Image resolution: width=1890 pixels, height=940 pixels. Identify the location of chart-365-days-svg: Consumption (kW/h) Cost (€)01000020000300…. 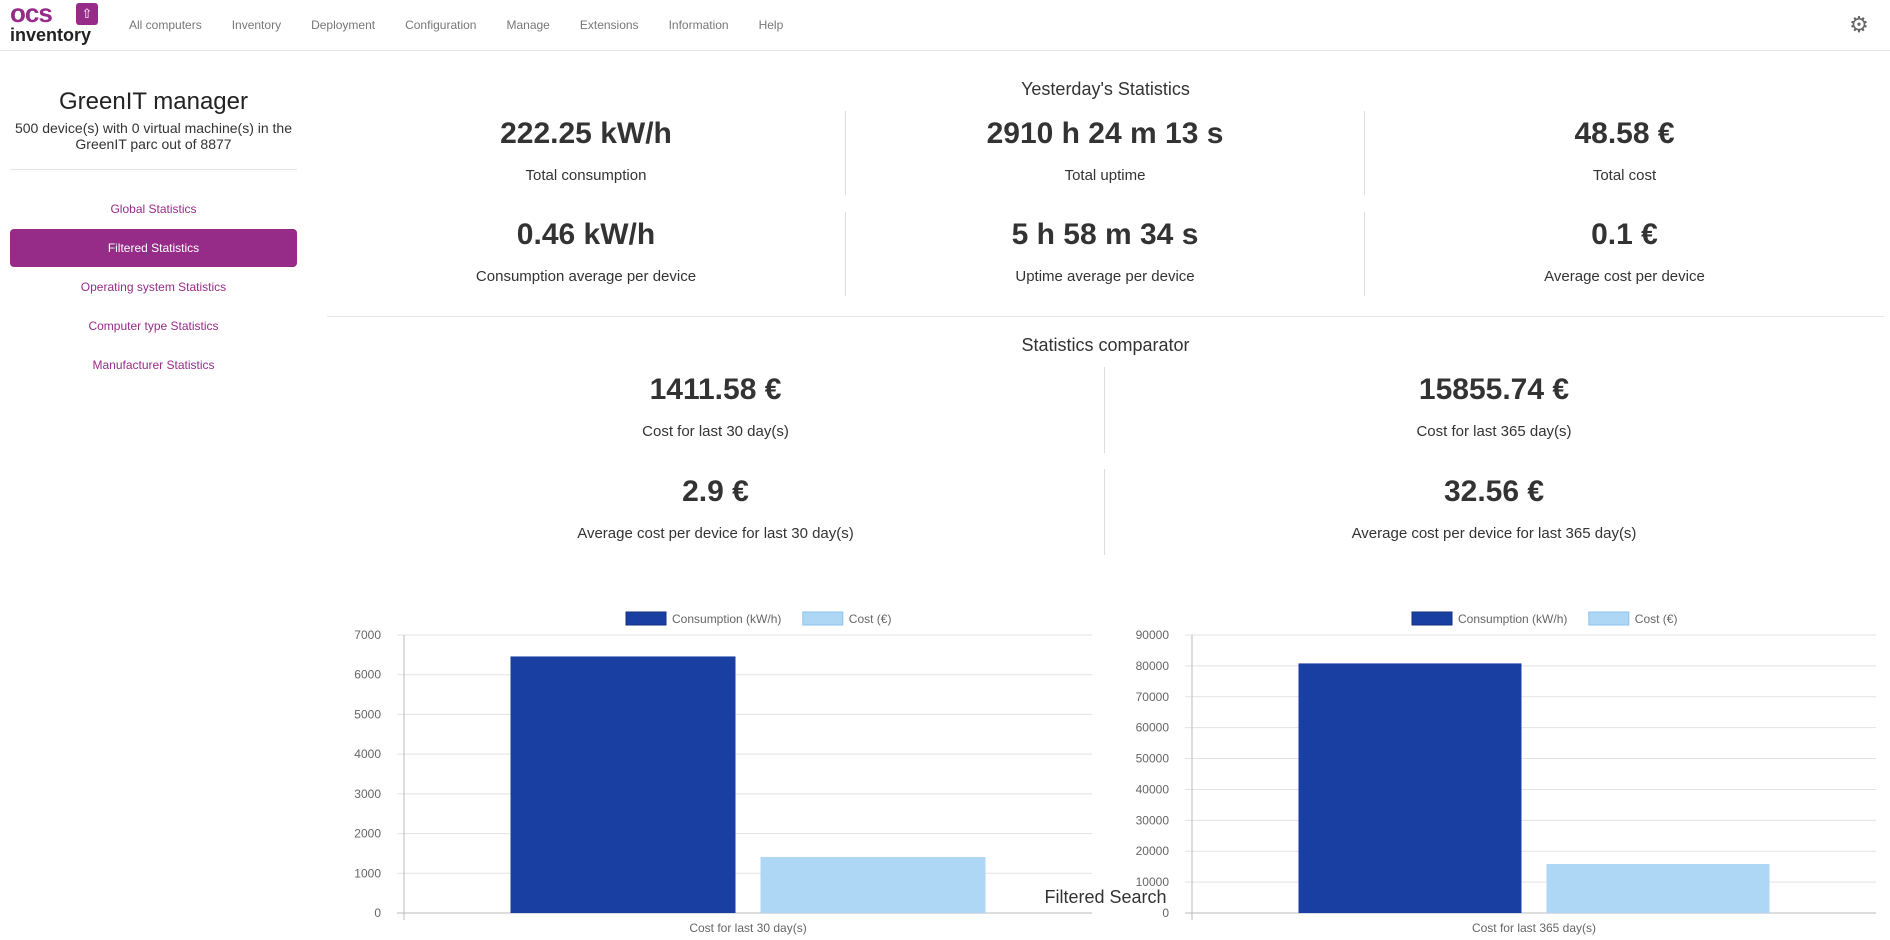
(1506, 773).